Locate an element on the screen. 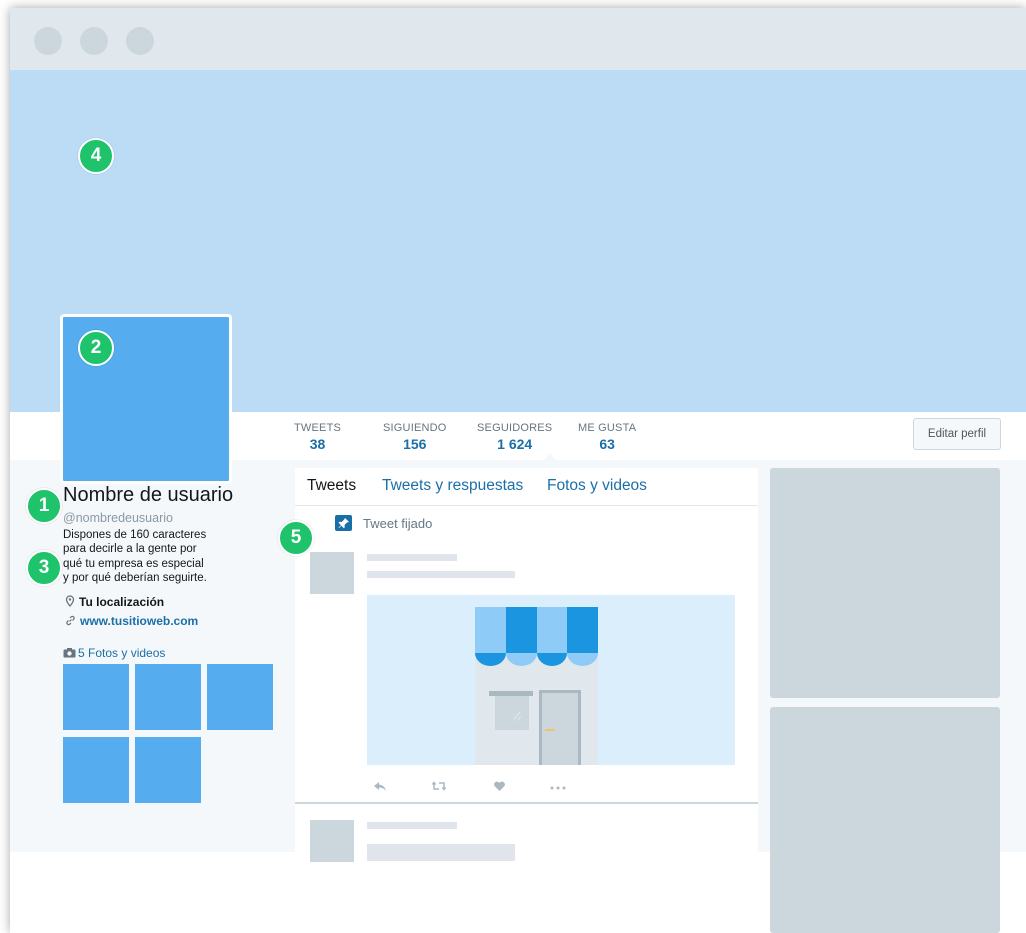 This screenshot has width=1026, height=933. profile-handle: @nombredeusuario is located at coordinates (118, 518).